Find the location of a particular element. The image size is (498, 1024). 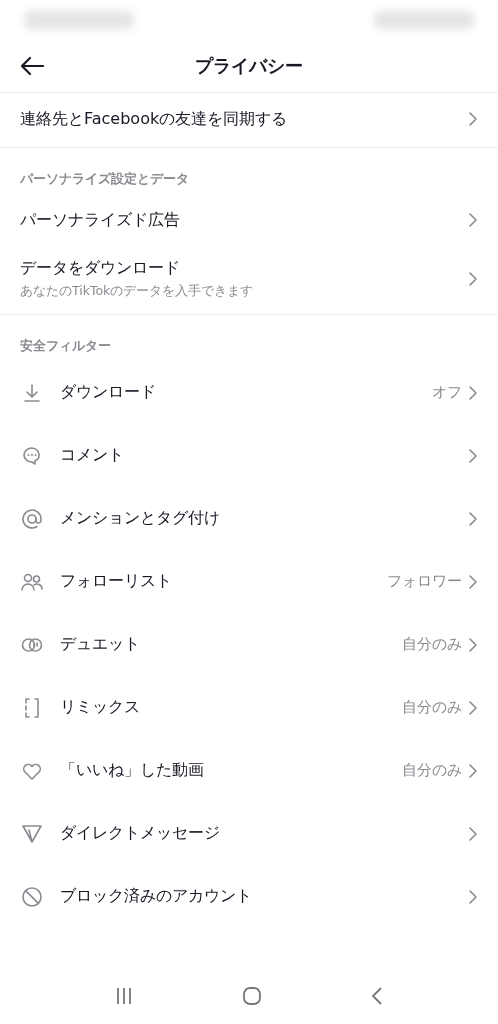

settings-row: ダイレクトメッセージ is located at coordinates (249, 833).